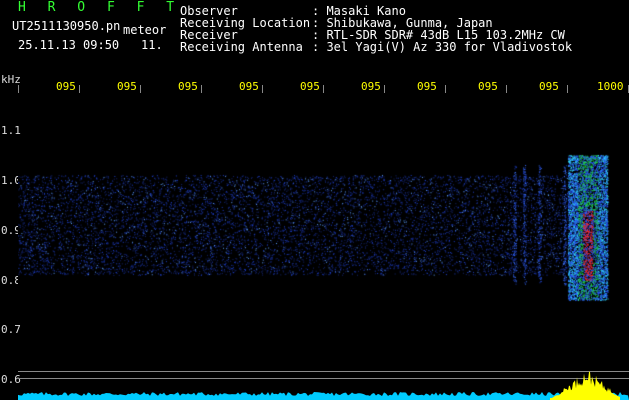  I want to click on peak-trace, so click(585, 385).